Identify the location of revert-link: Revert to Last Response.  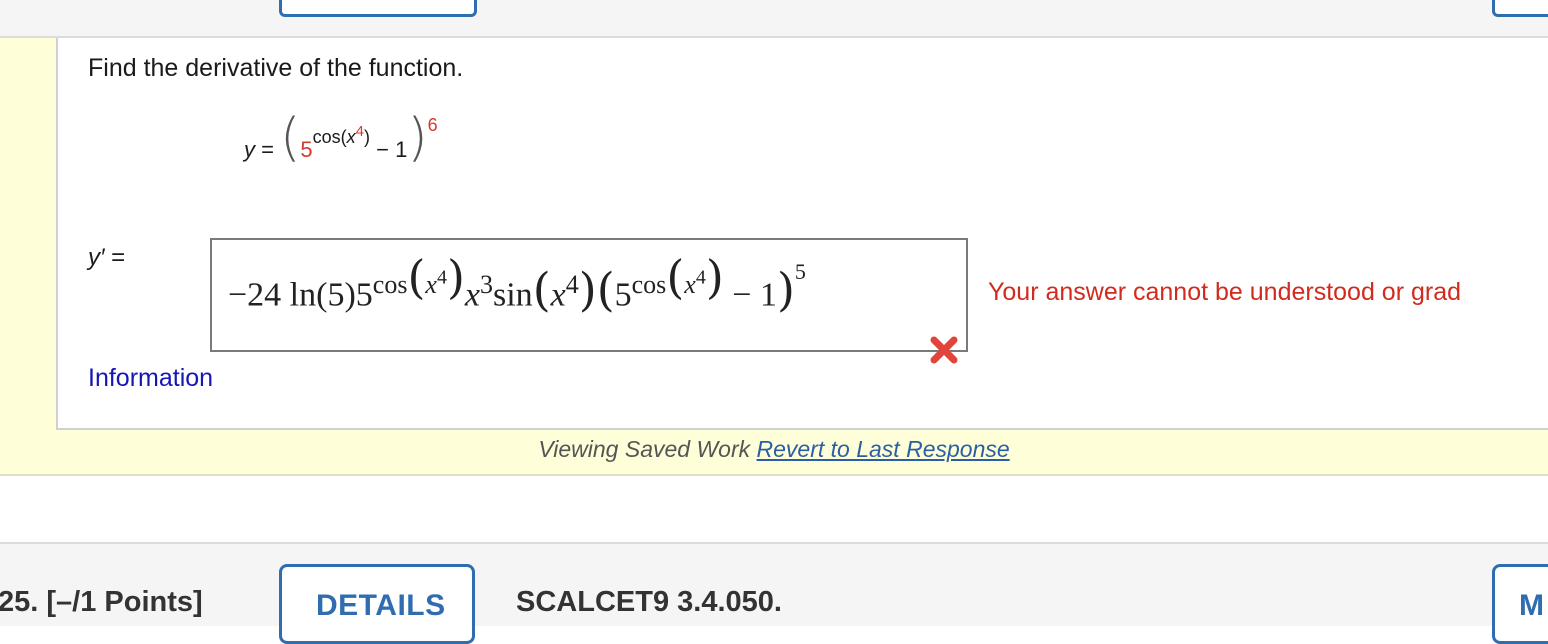
(883, 449).